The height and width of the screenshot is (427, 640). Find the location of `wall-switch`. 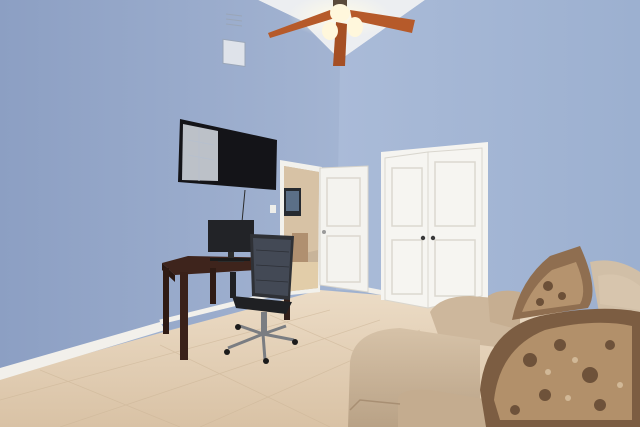

wall-switch is located at coordinates (273, 209).